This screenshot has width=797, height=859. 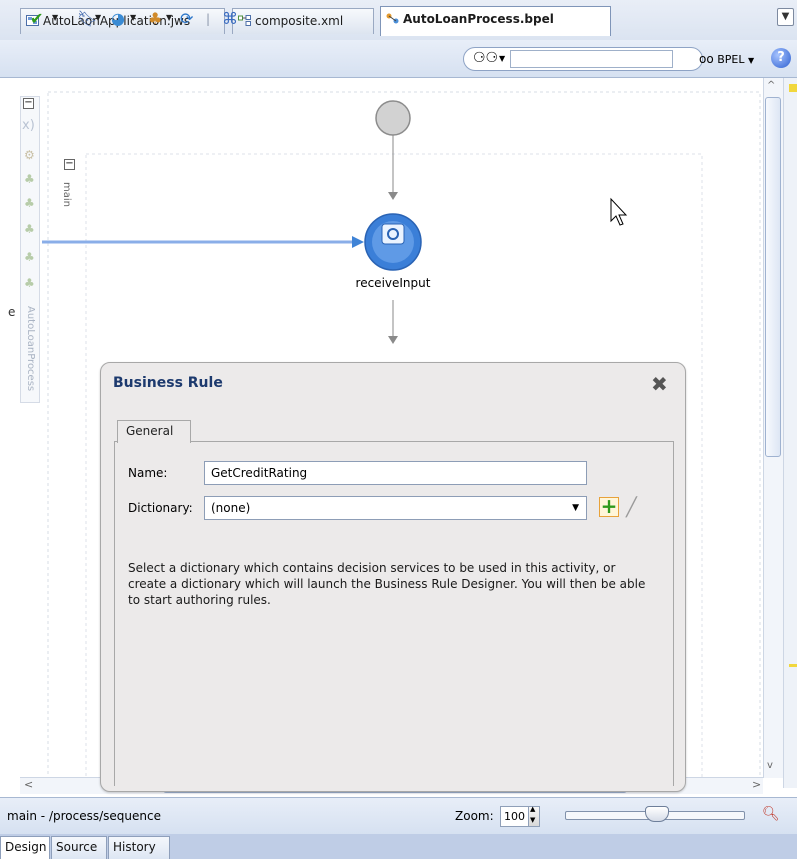 What do you see at coordinates (12, 312) in the screenshot?
I see `clipped-text: e` at bounding box center [12, 312].